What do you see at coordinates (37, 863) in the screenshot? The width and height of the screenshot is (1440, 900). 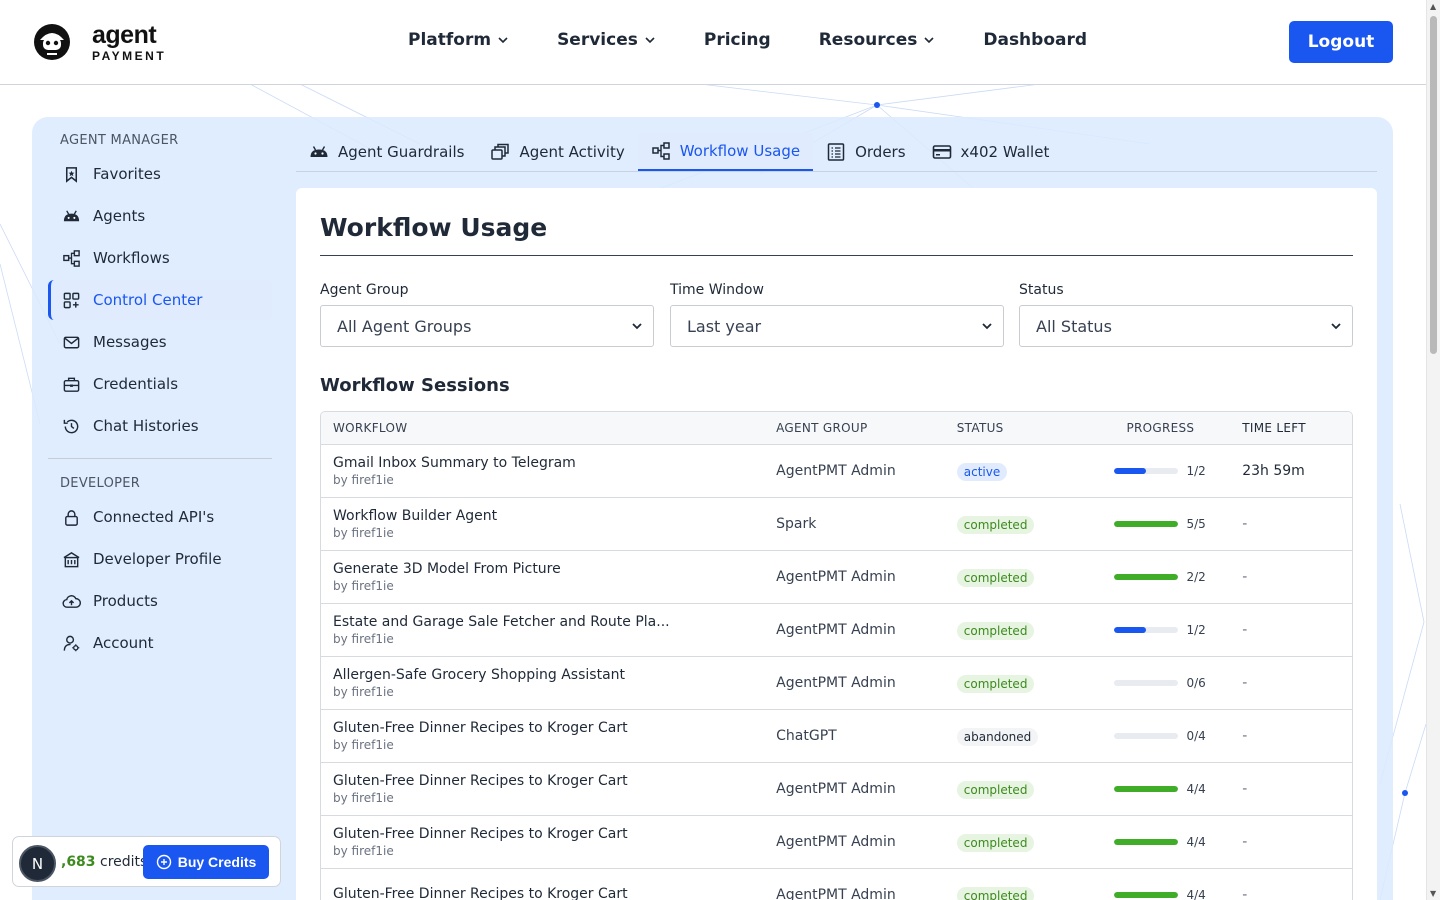 I see `avatar: N` at bounding box center [37, 863].